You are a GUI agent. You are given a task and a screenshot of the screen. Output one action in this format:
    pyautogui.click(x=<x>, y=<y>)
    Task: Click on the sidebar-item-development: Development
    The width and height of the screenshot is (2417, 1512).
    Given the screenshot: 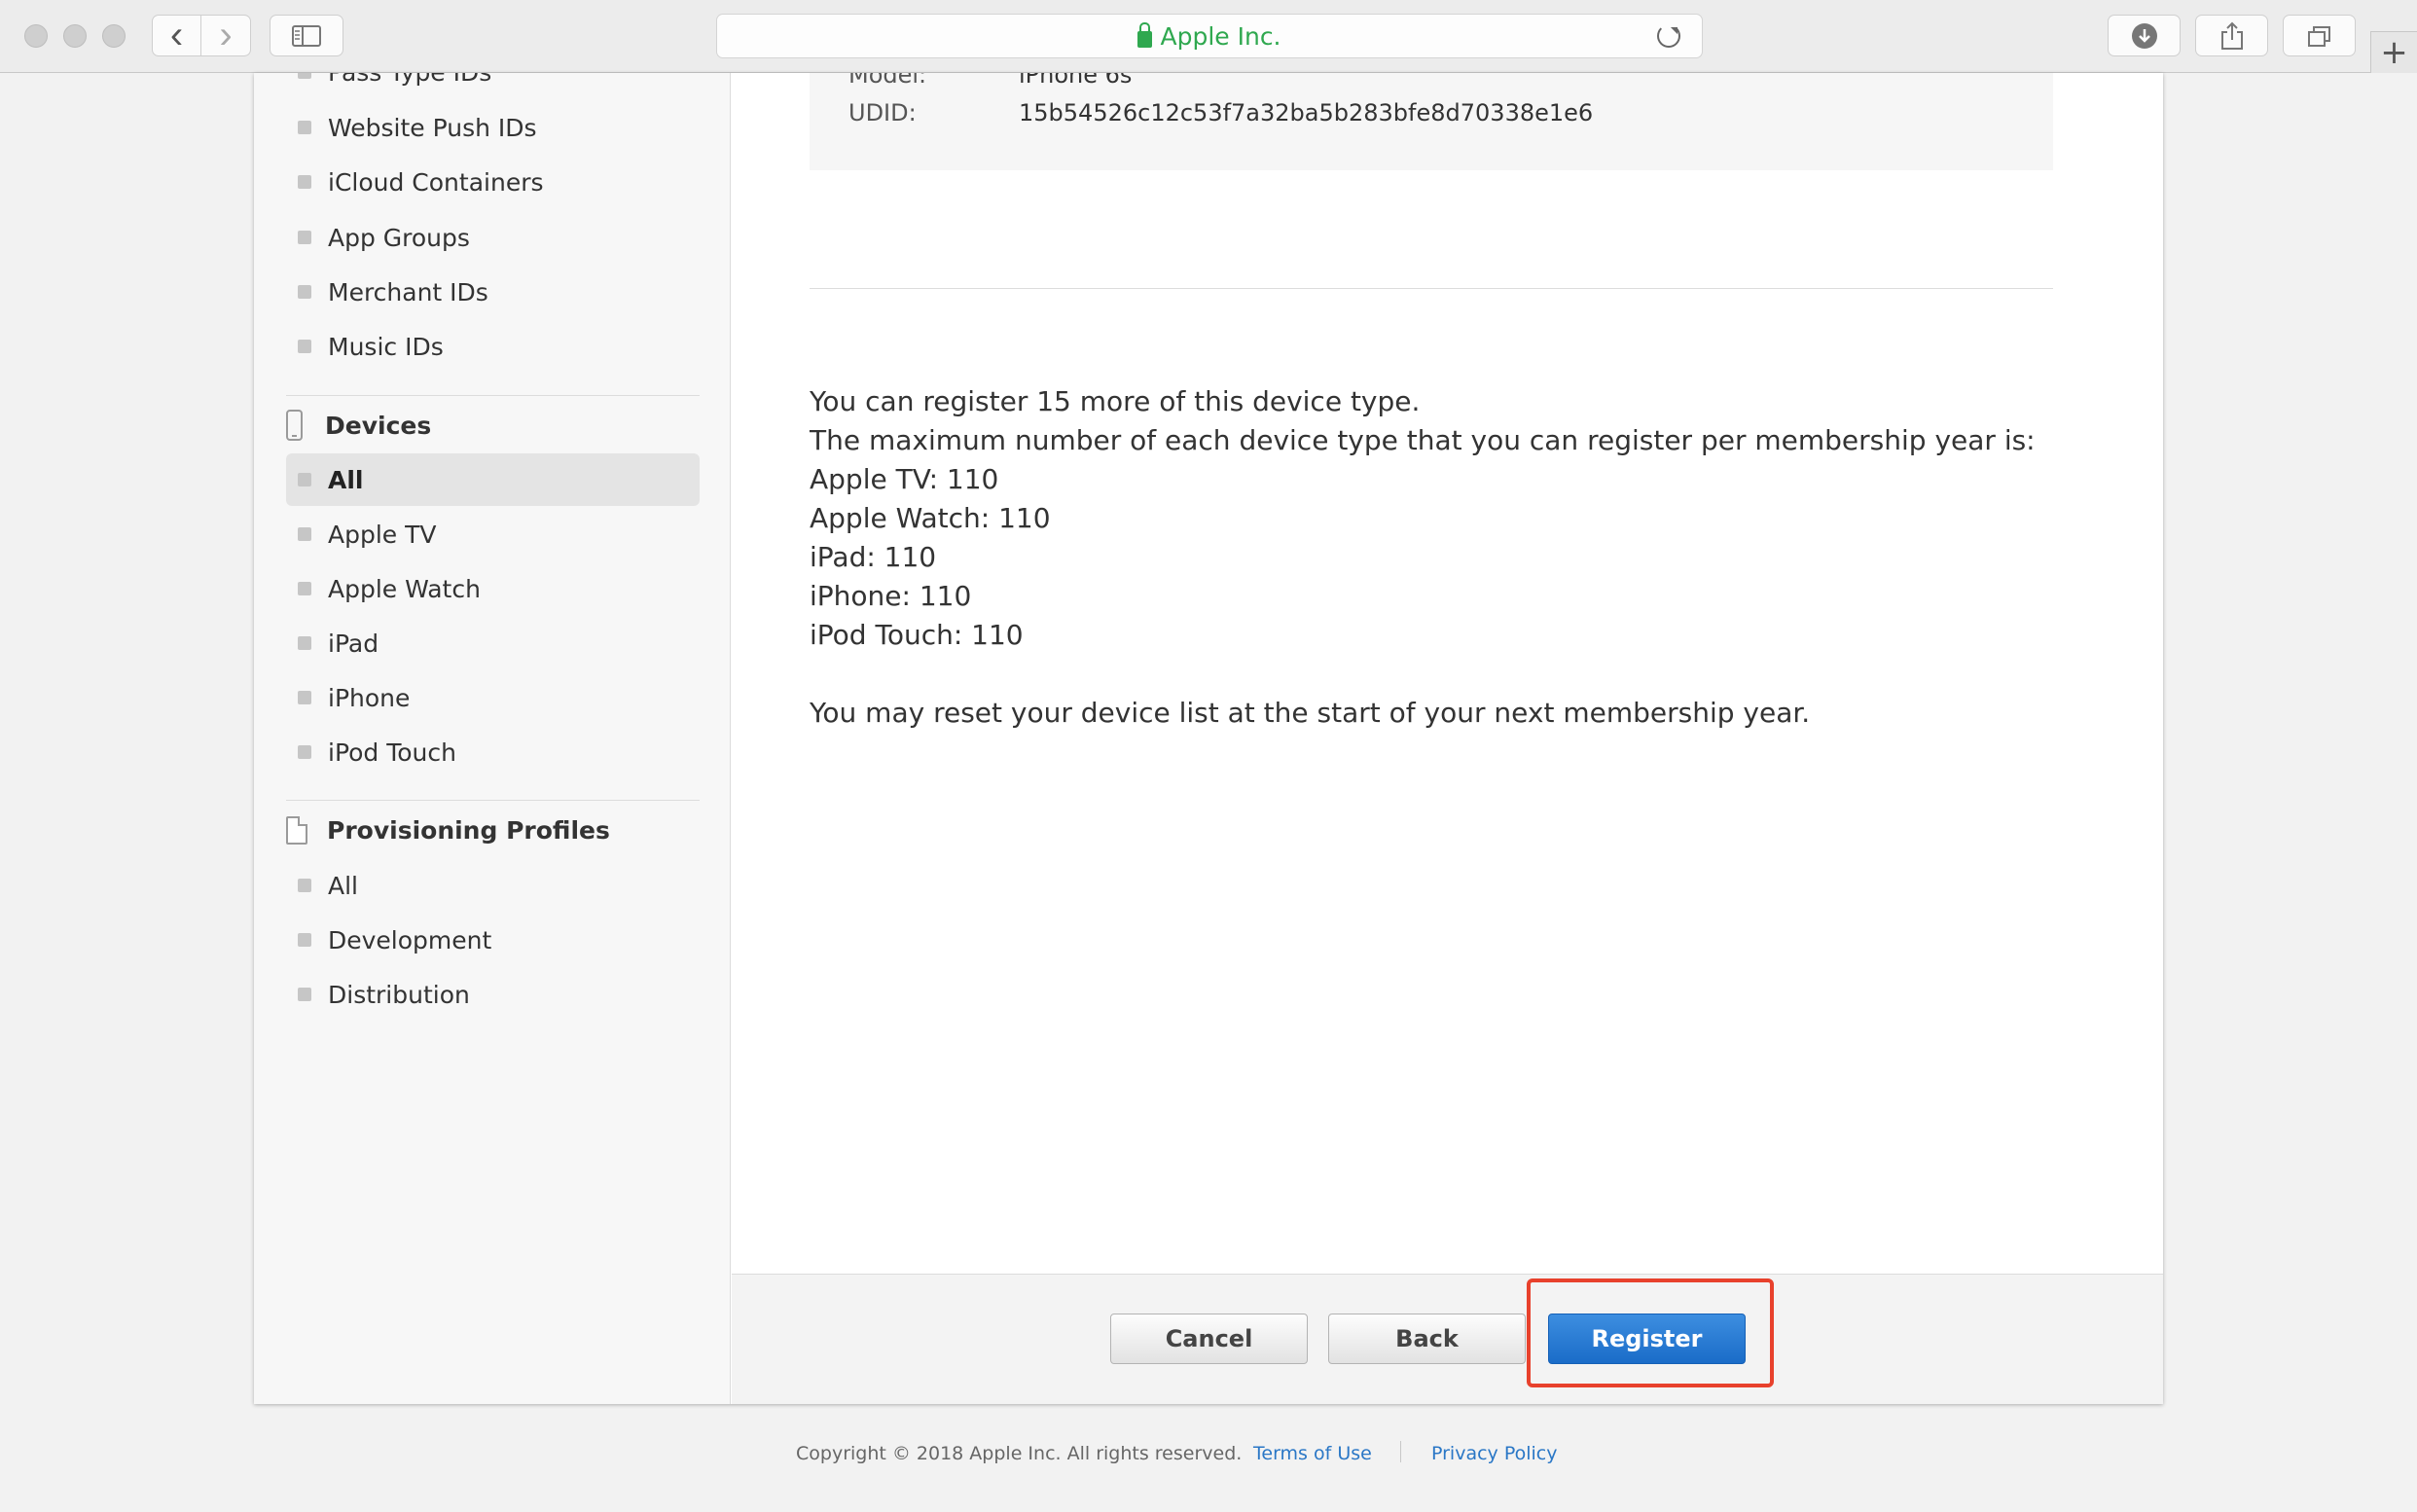 What is the action you would take?
    pyautogui.click(x=493, y=940)
    